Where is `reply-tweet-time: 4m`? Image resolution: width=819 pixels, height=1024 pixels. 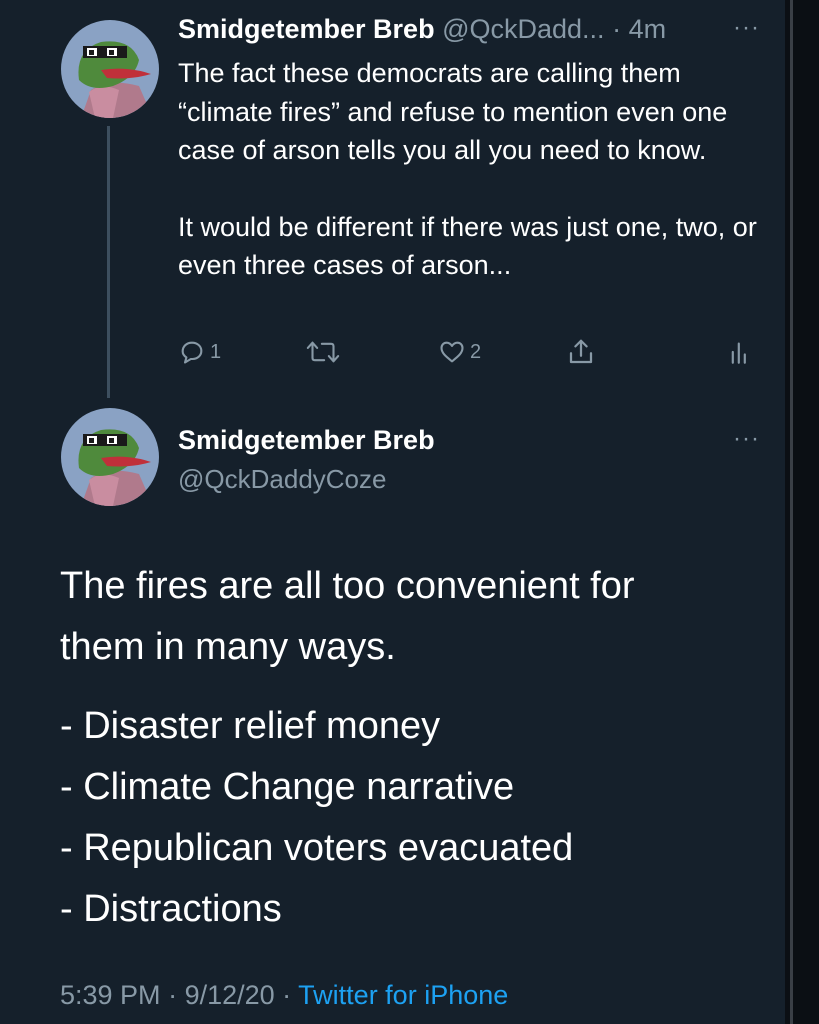 reply-tweet-time: 4m is located at coordinates (648, 29).